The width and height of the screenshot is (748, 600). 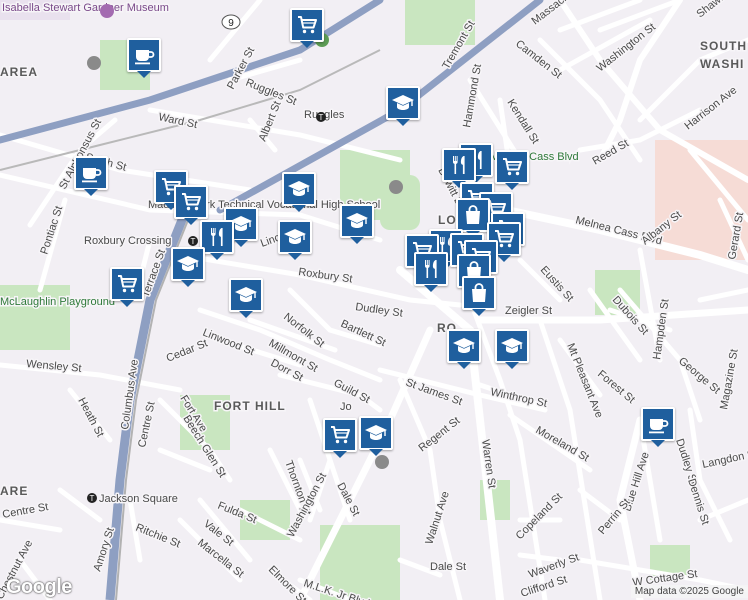 What do you see at coordinates (447, 220) in the screenshot?
I see `label-lo: LO` at bounding box center [447, 220].